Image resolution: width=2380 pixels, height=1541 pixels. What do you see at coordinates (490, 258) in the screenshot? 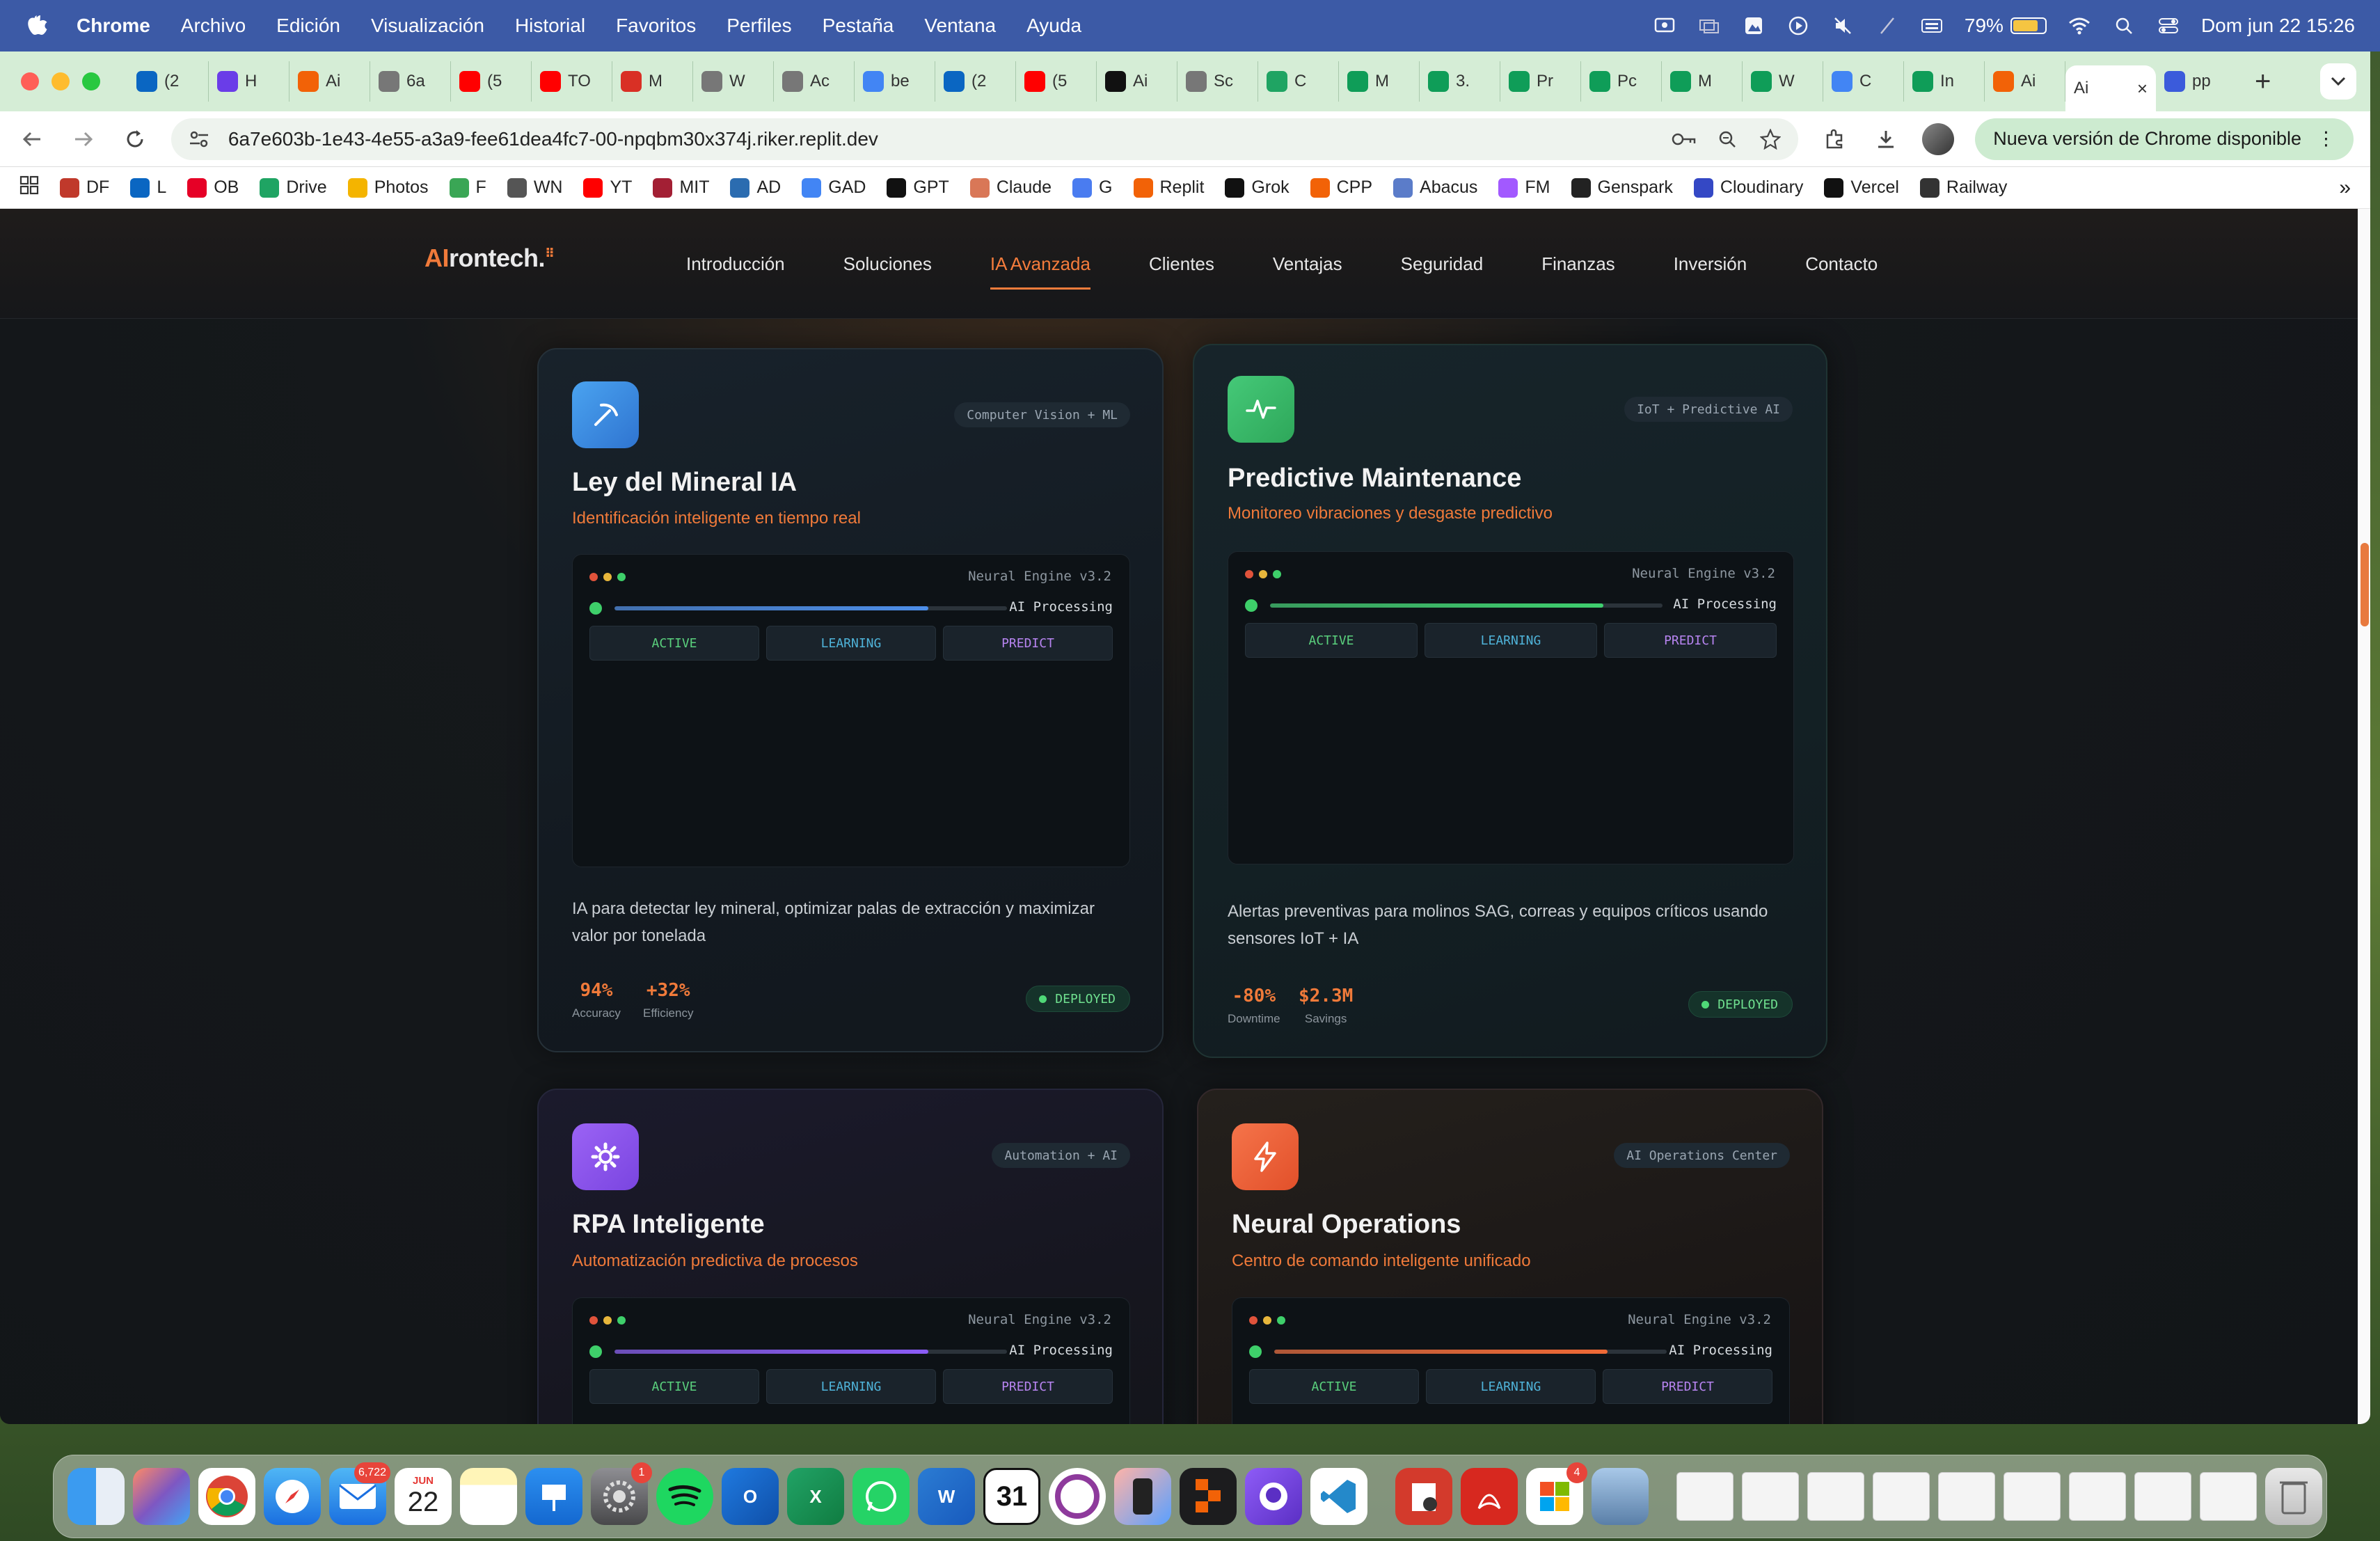
I see `site-logo: AIrontech.⠿` at bounding box center [490, 258].